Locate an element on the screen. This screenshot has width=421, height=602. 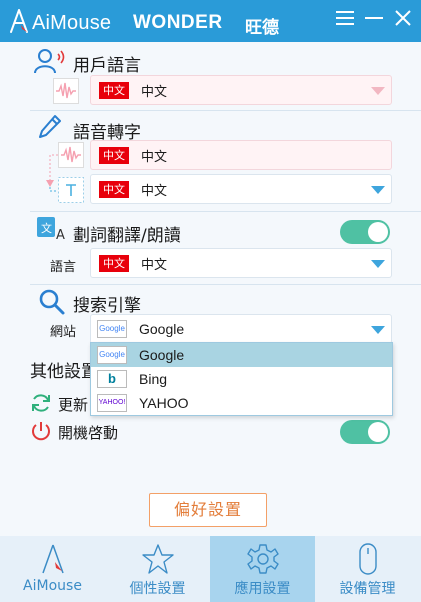
gear-icon is located at coordinates (263, 559).